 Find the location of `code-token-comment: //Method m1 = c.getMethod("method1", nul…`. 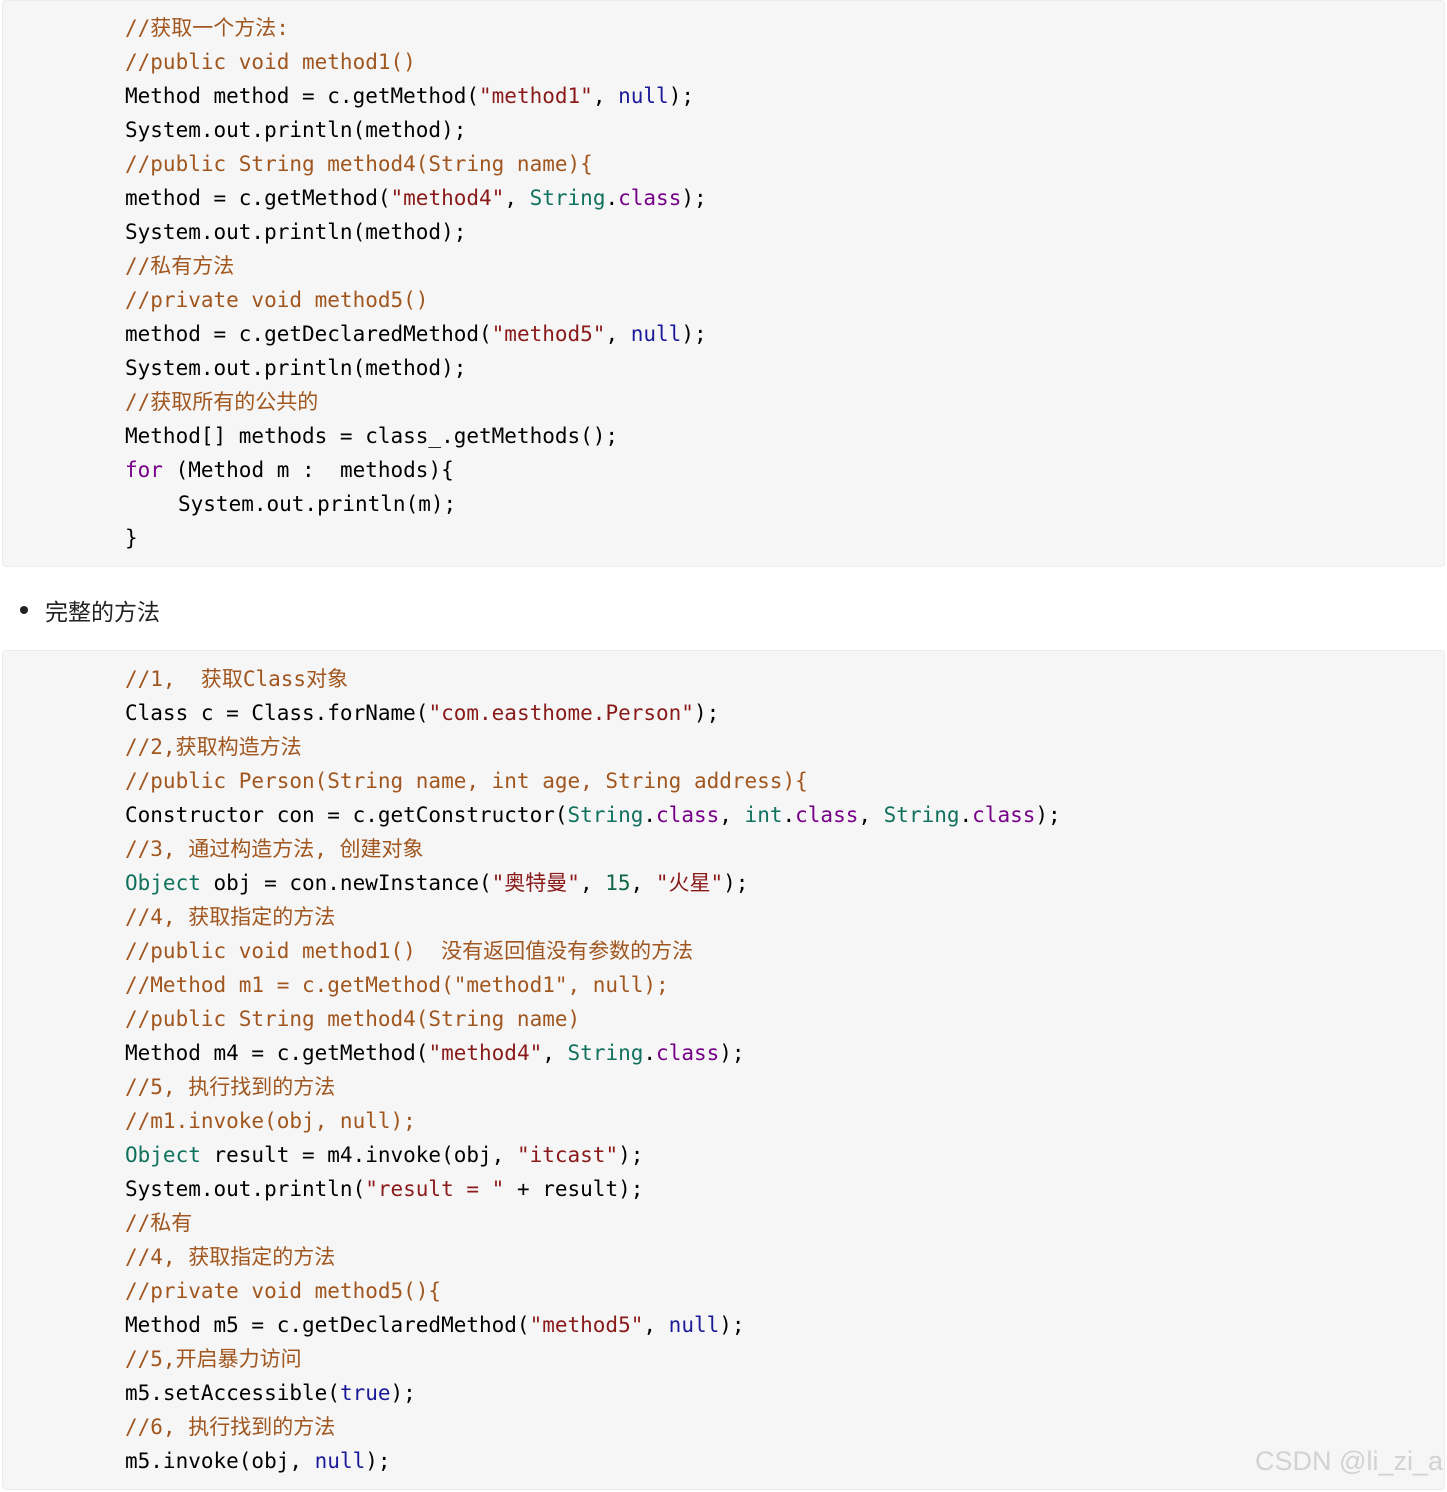

code-token-comment: //Method m1 = c.getMethod("method1", nul… is located at coordinates (397, 985).